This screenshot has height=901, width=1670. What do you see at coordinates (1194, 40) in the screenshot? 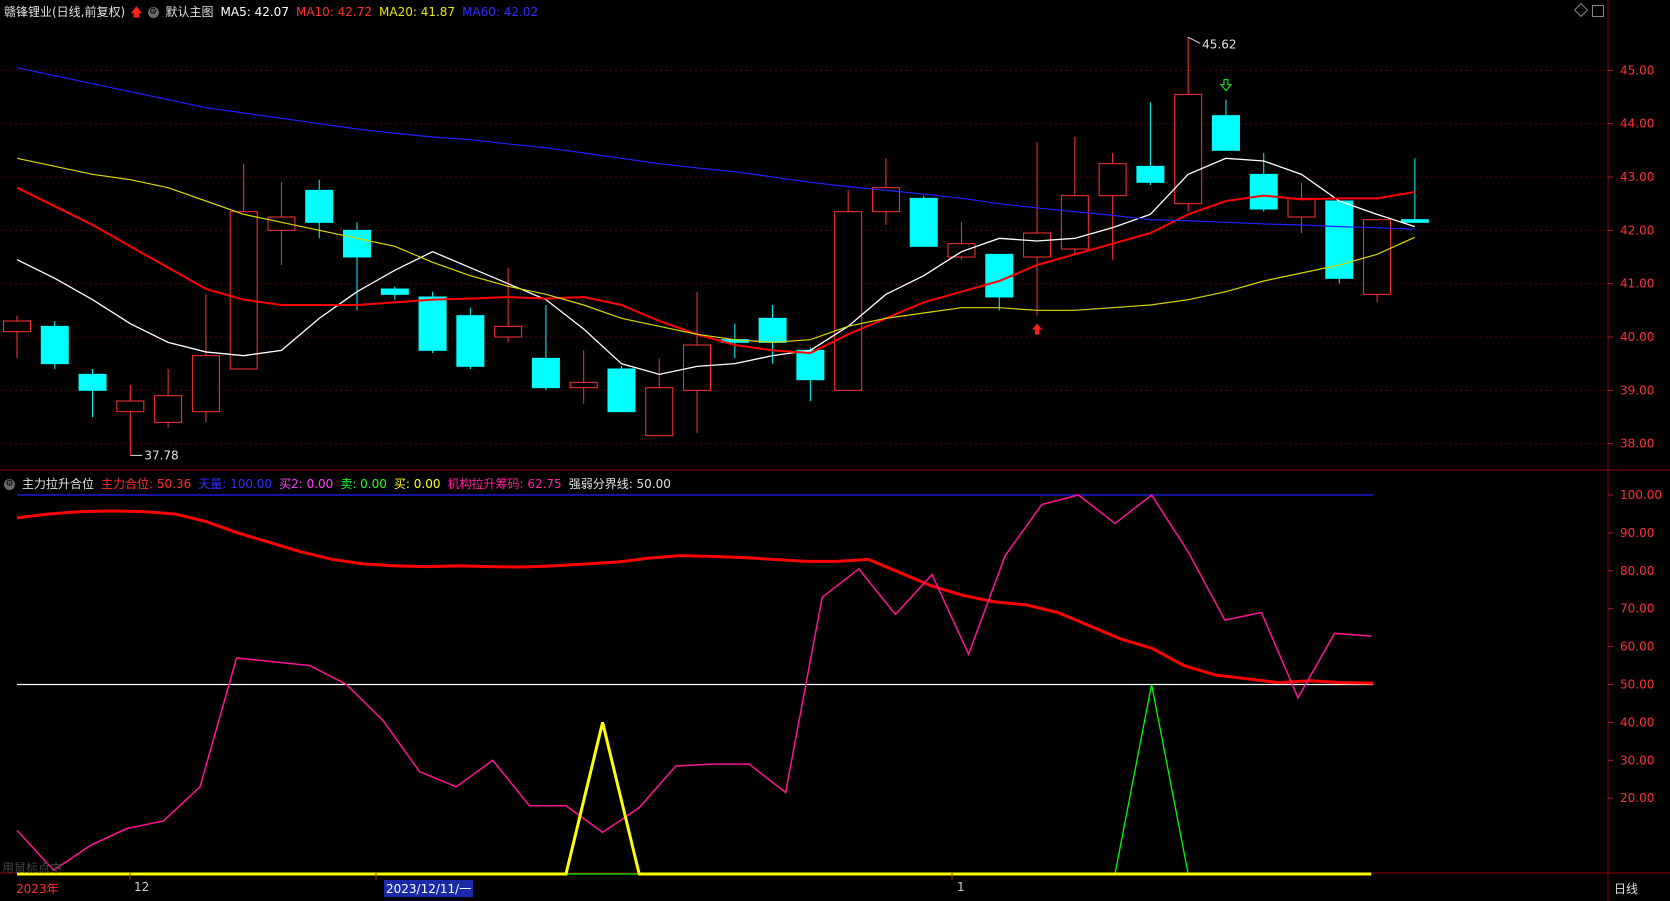
I see `high-annotation-arrow` at bounding box center [1194, 40].